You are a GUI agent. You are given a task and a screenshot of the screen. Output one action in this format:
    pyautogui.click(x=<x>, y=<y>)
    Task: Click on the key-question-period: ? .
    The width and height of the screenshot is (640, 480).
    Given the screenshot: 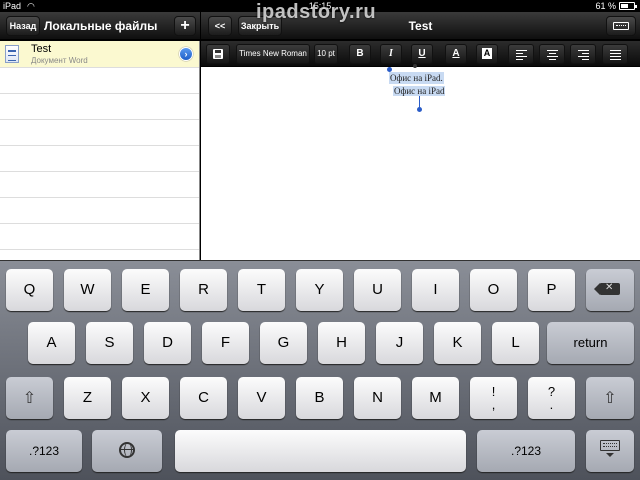 What is the action you would take?
    pyautogui.click(x=551, y=398)
    